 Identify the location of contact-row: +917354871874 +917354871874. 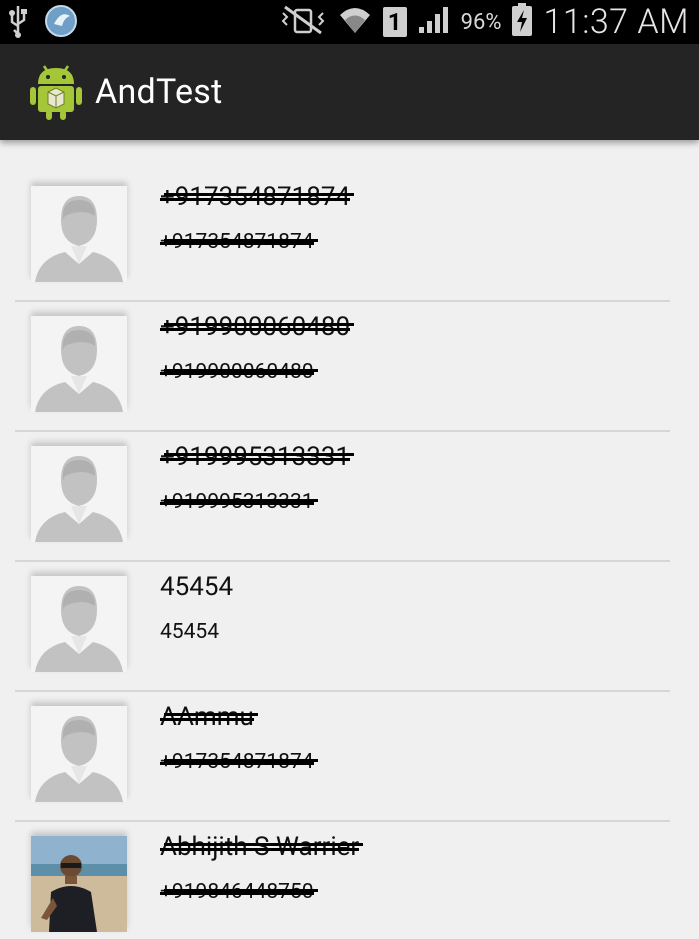
(342, 211).